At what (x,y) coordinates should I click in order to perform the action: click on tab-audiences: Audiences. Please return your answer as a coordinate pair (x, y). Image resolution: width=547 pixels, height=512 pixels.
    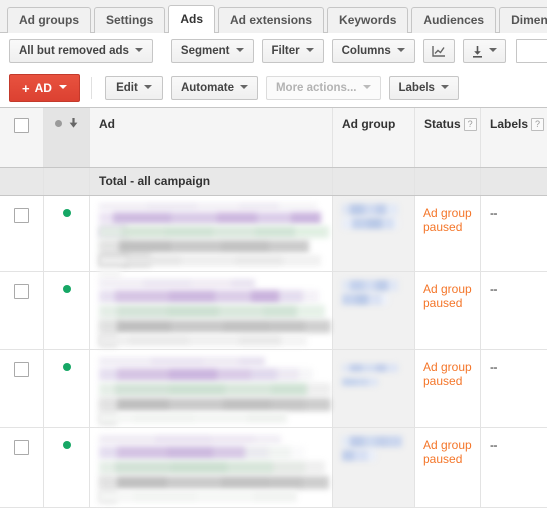
    Looking at the image, I should click on (454, 20).